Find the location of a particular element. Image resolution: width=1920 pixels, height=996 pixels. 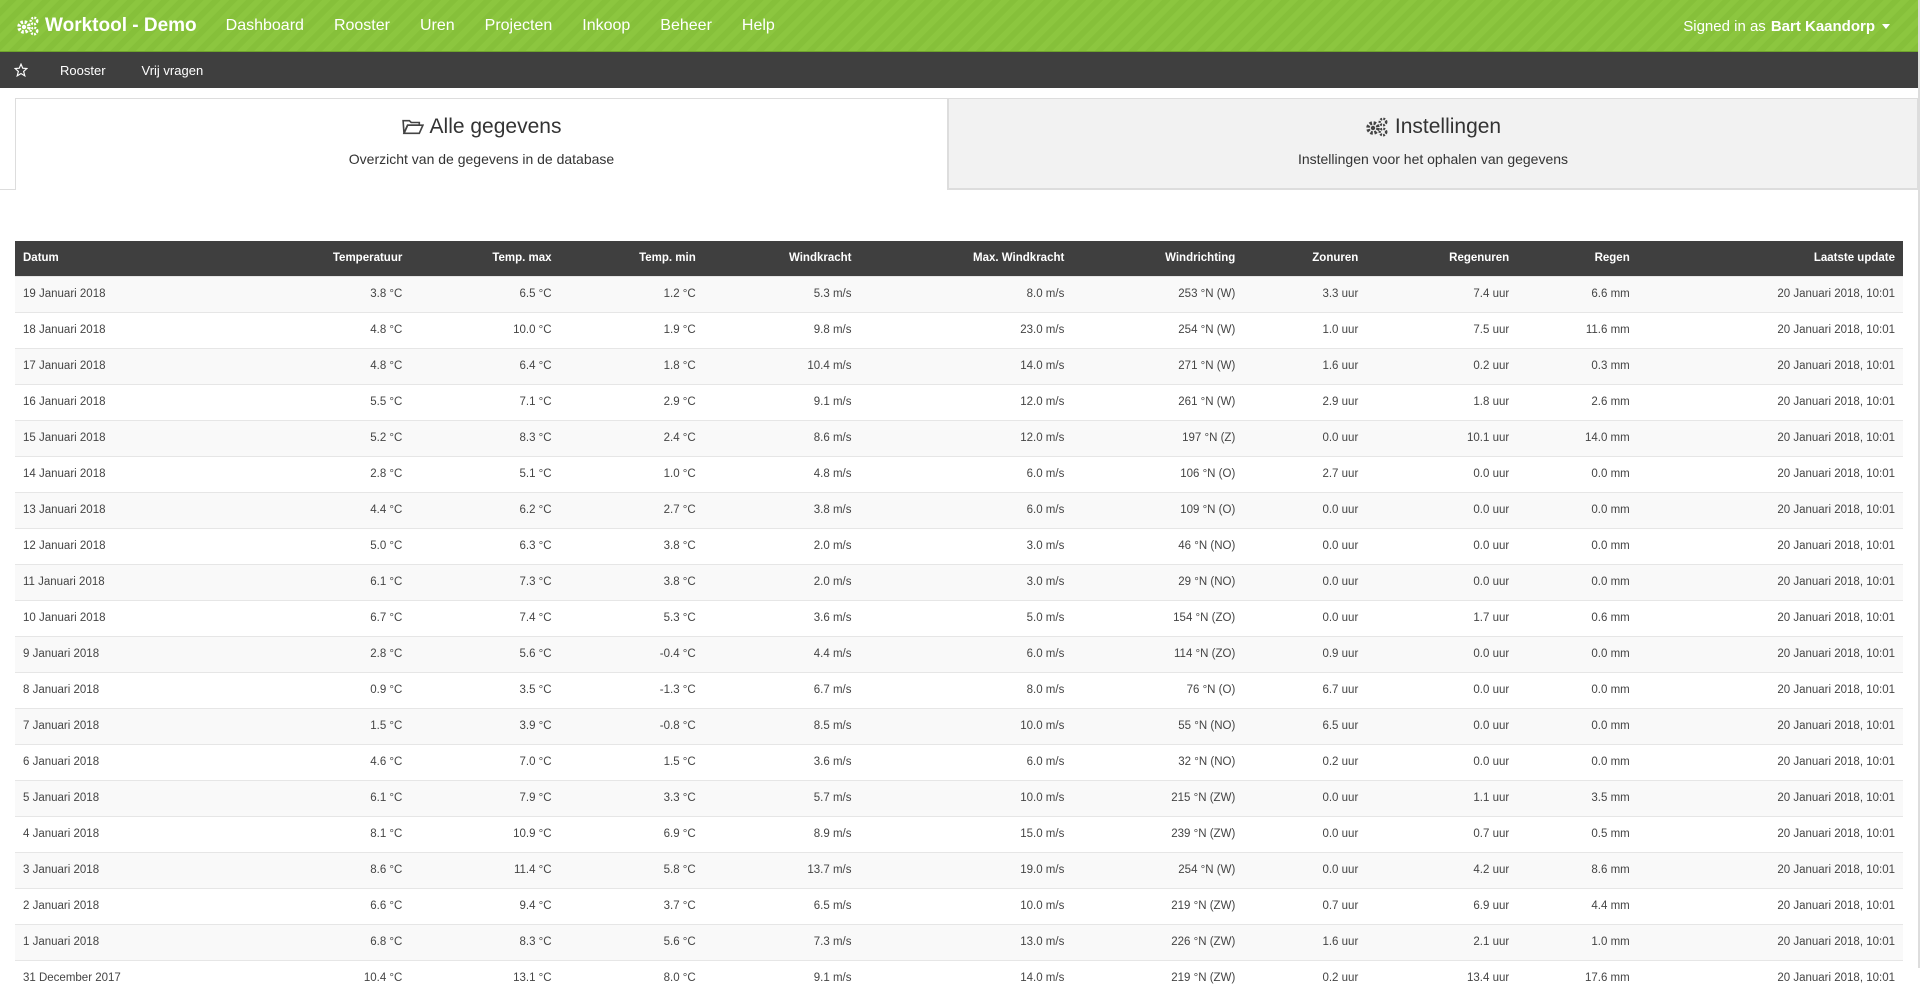

column-header: Max. Windkracht is located at coordinates (965, 258).